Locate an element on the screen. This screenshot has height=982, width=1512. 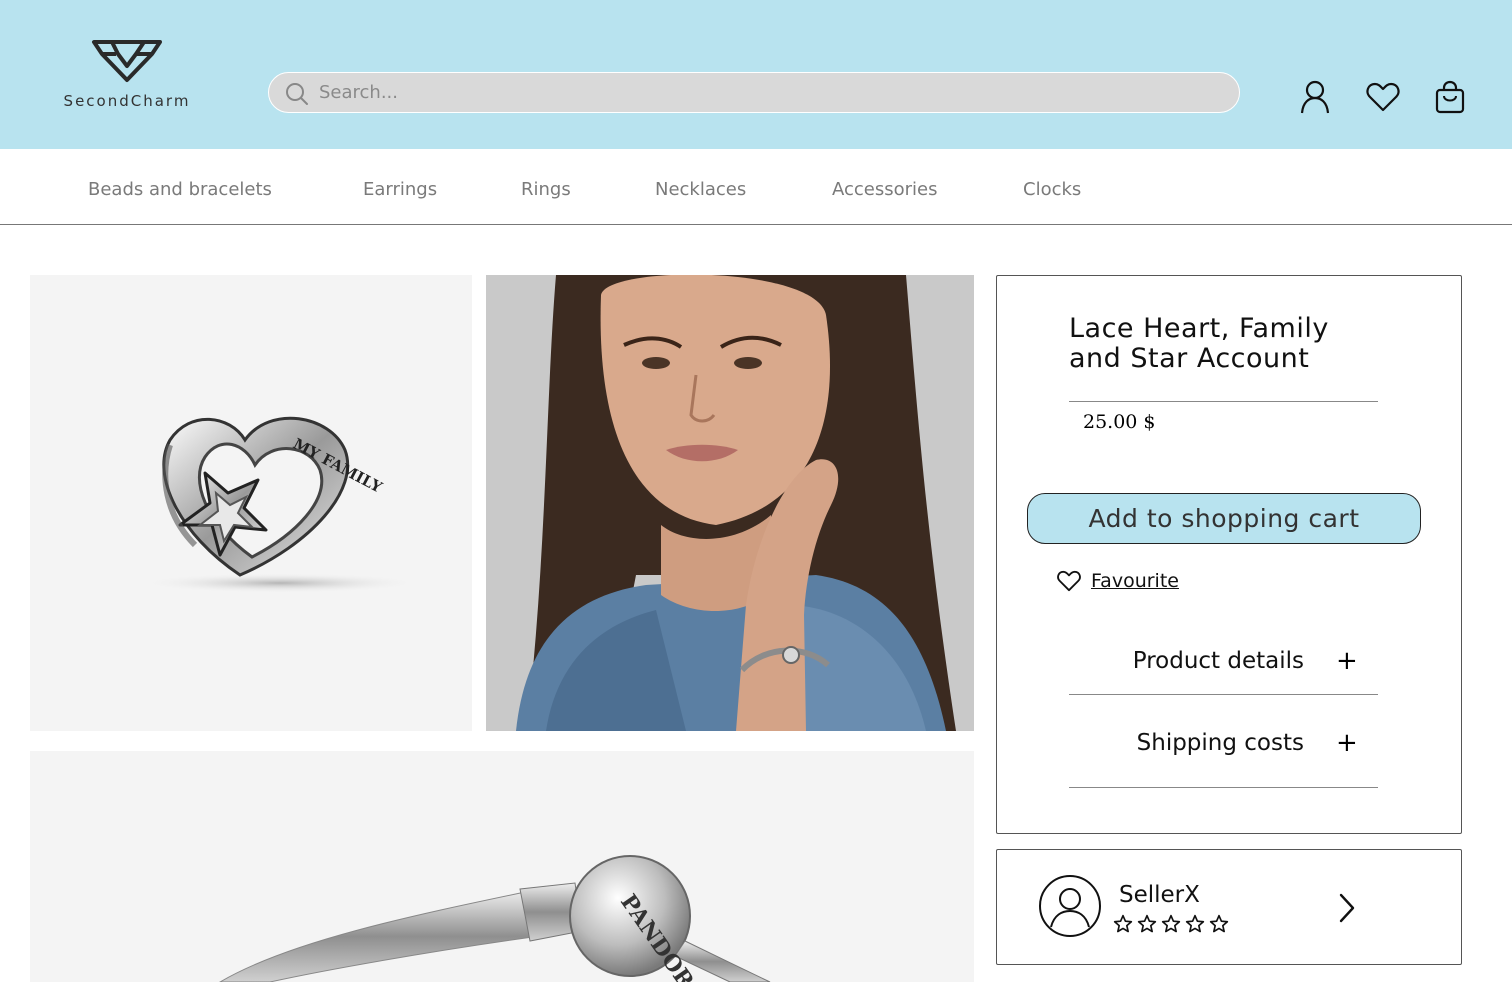
favourite-link: Favourite is located at coordinates (1118, 581).